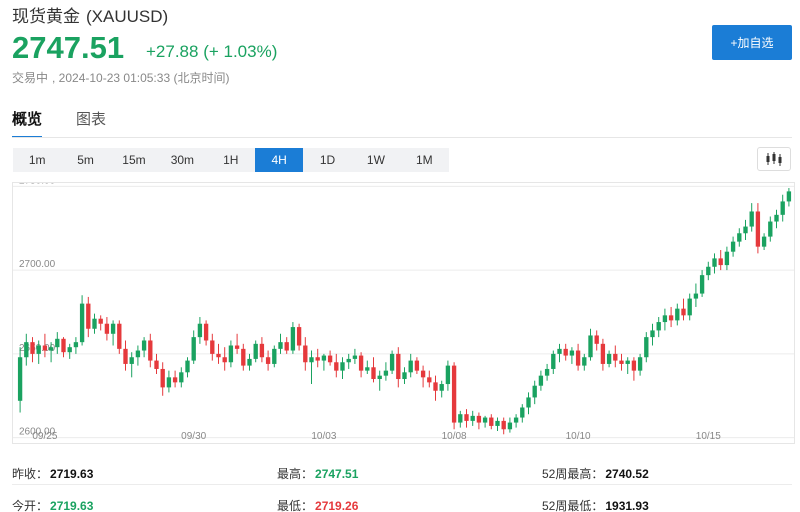 This screenshot has width=800, height=512. I want to click on interval-4h: 4H, so click(279, 160).